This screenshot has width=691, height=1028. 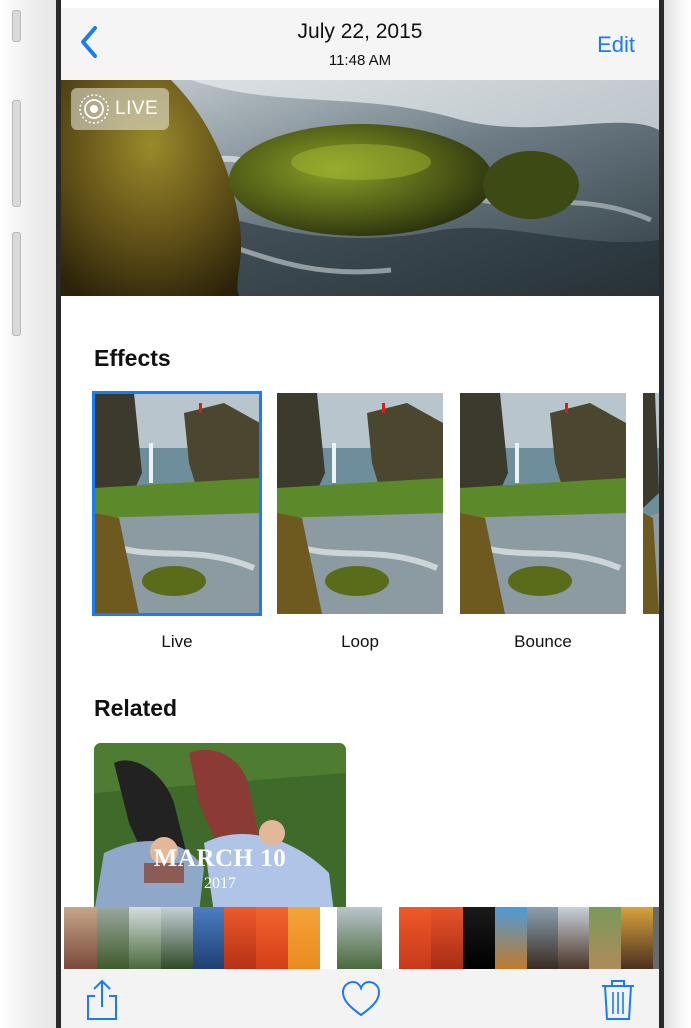 I want to click on effects-heading: Effects, so click(x=132, y=358).